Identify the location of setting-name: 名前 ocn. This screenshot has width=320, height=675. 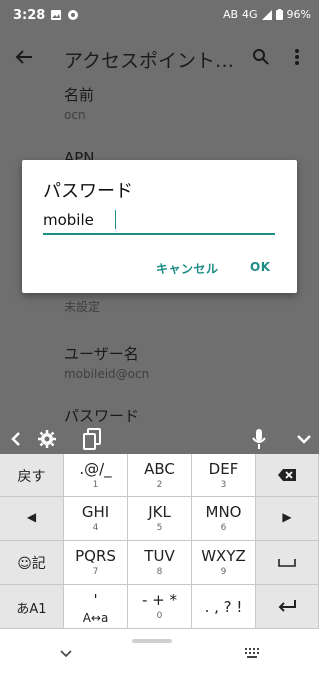
(79, 103).